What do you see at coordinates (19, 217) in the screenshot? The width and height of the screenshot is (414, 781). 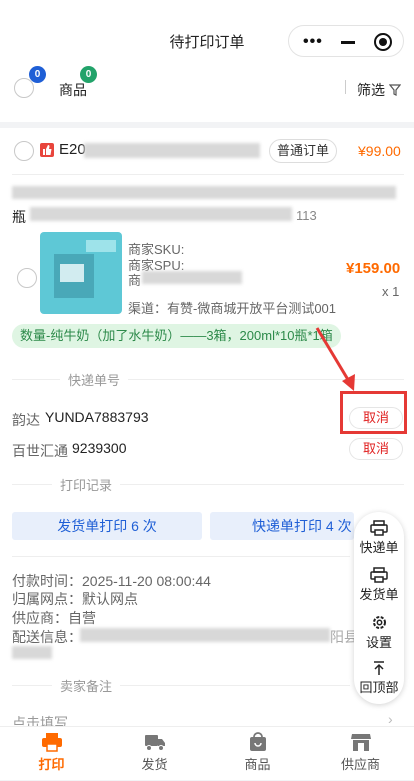 I see `address-partial: 瓶` at bounding box center [19, 217].